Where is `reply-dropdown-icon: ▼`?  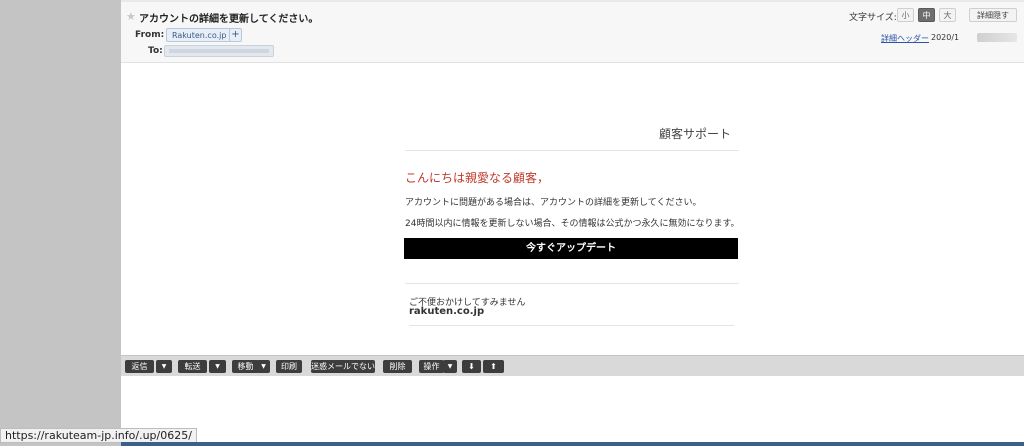 reply-dropdown-icon: ▼ is located at coordinates (164, 366).